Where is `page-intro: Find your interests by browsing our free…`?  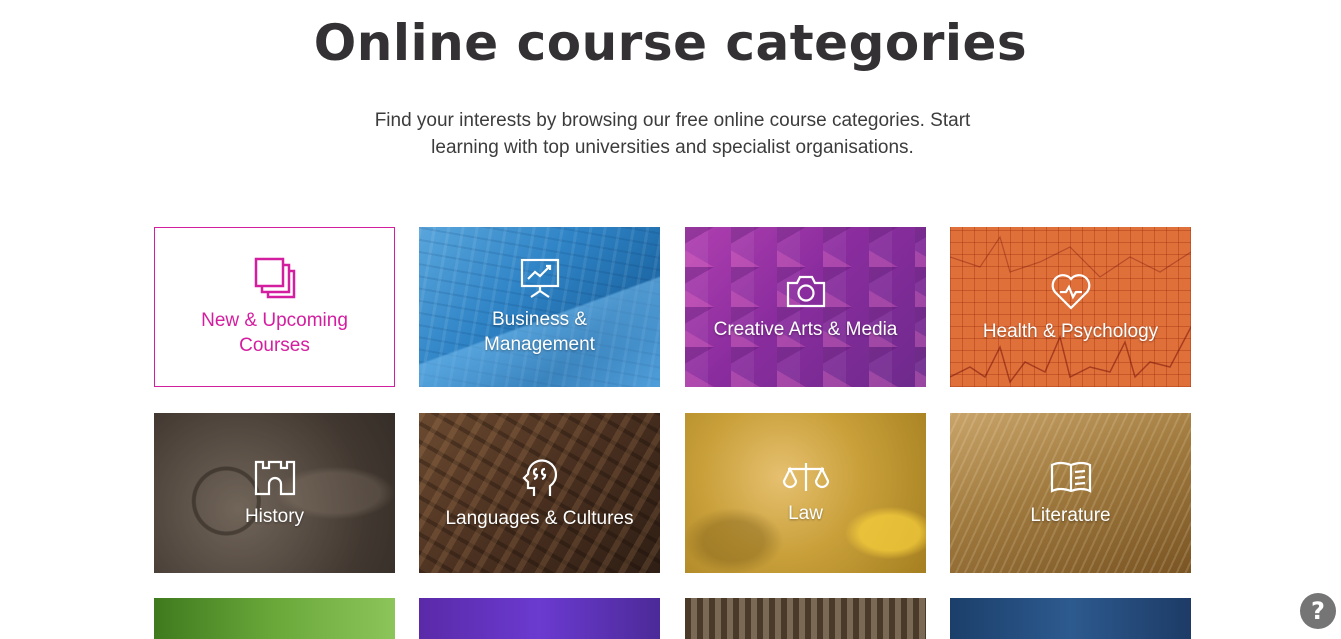
page-intro: Find your interests by browsing our free… is located at coordinates (672, 134).